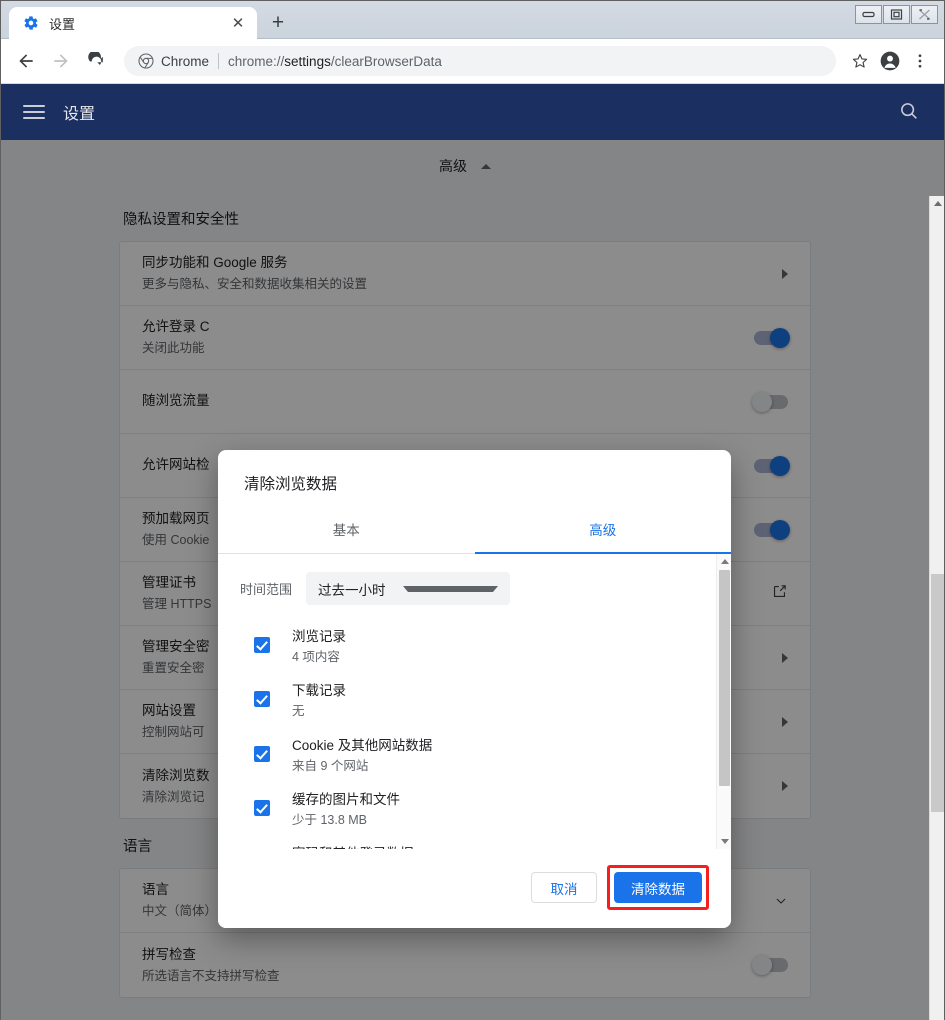  Describe the element at coordinates (330, 819) in the screenshot. I see `checkbox-sublabel: 少于 13.8 MB` at that location.